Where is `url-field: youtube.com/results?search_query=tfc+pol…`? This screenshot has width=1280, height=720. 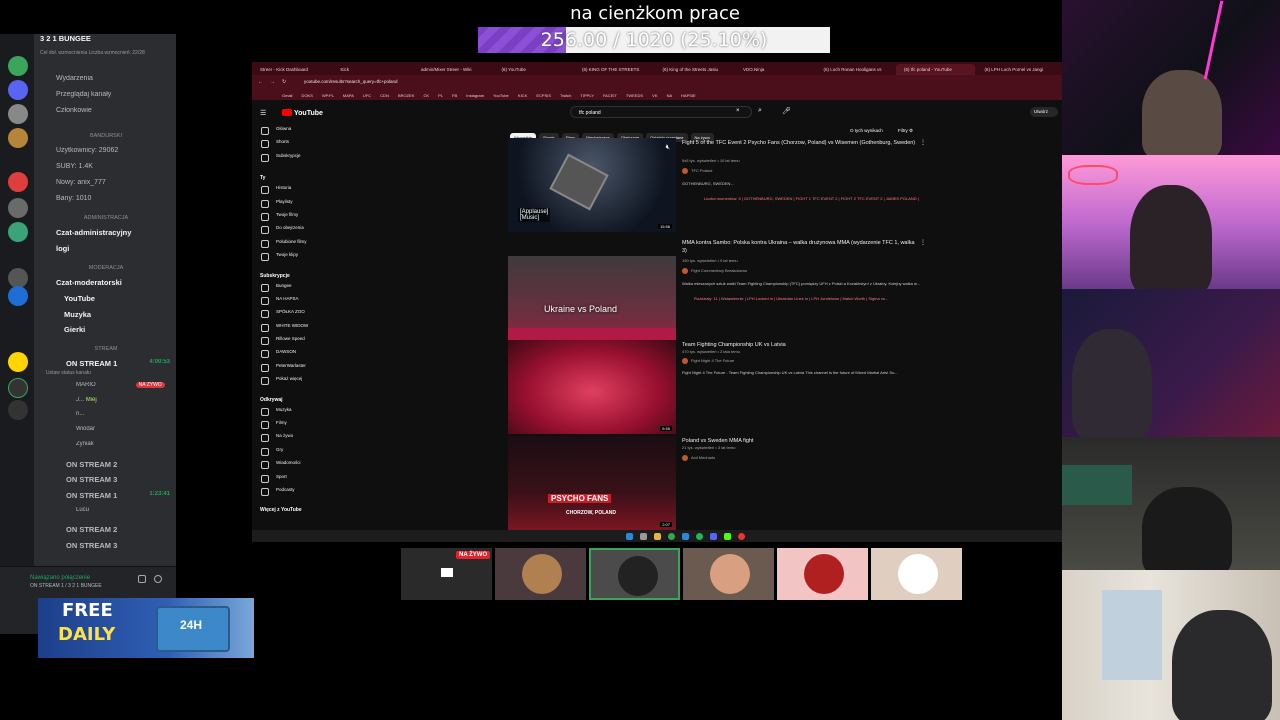 url-field: youtube.com/results?search_query=tfc+pol… is located at coordinates (351, 81).